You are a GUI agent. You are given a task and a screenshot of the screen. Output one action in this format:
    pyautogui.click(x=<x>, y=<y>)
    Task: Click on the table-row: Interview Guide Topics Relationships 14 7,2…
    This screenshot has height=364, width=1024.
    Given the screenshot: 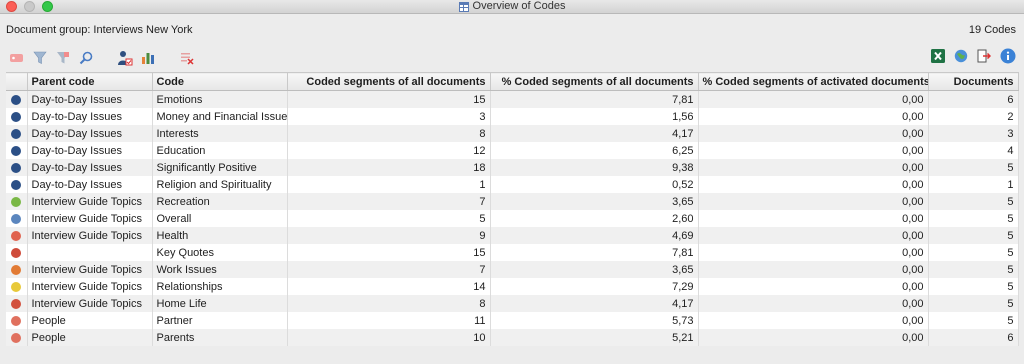 What is the action you would take?
    pyautogui.click(x=512, y=286)
    